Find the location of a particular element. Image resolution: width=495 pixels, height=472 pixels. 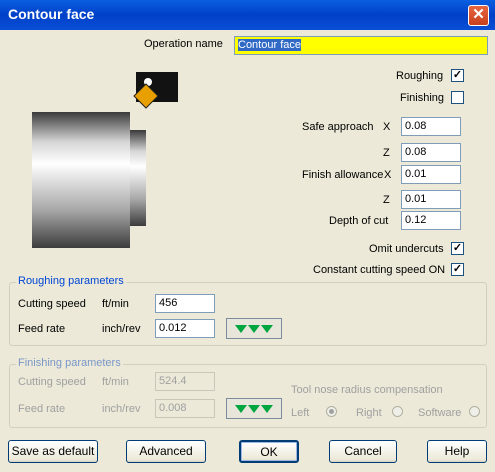

safe-z-axis-label: Z is located at coordinates (386, 153).